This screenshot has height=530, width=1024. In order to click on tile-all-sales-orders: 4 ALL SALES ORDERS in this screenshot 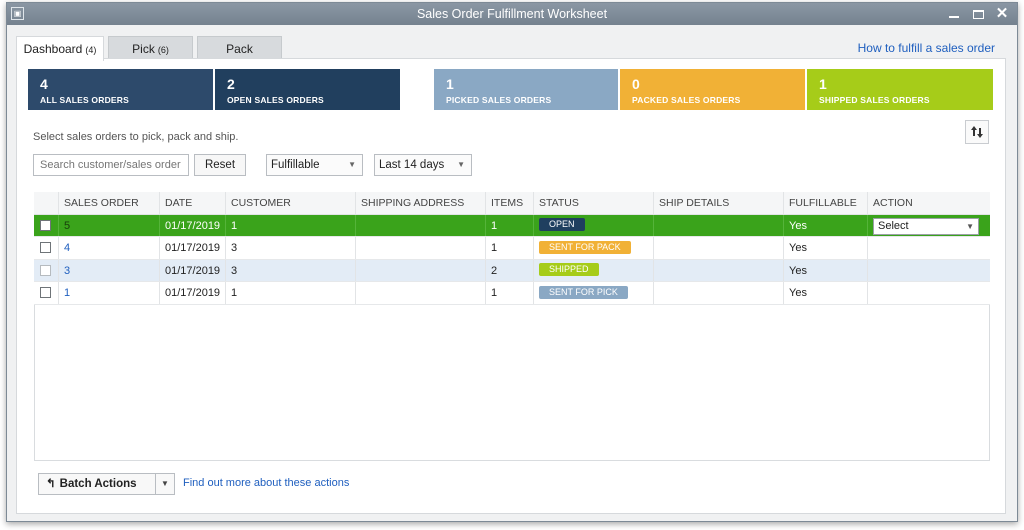, I will do `click(120, 89)`.